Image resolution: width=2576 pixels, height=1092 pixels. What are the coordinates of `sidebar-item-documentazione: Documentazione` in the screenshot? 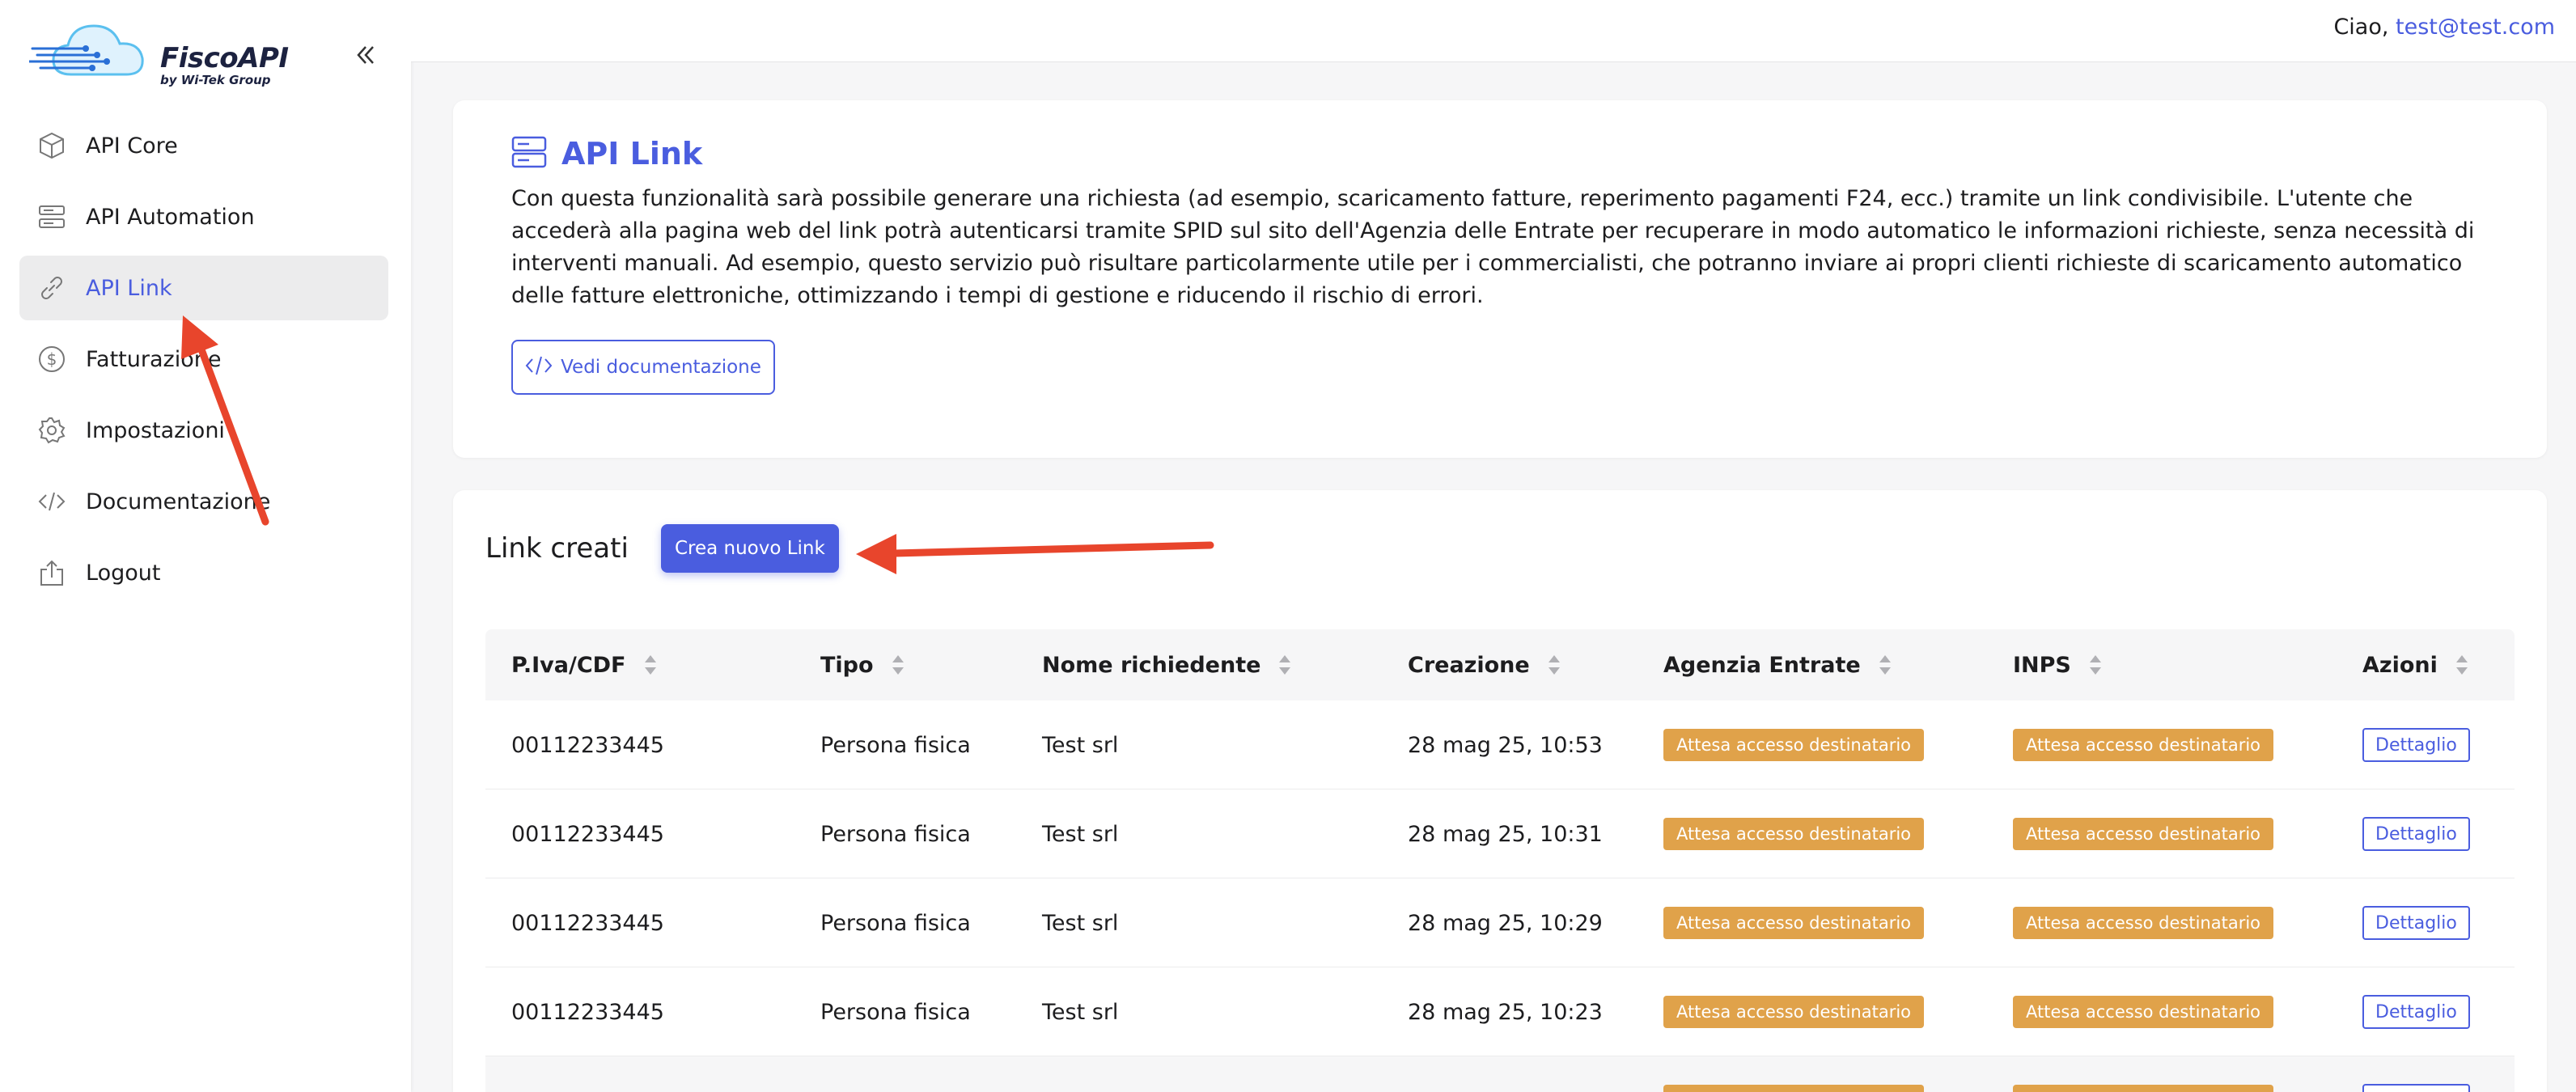 It's located at (203, 501).